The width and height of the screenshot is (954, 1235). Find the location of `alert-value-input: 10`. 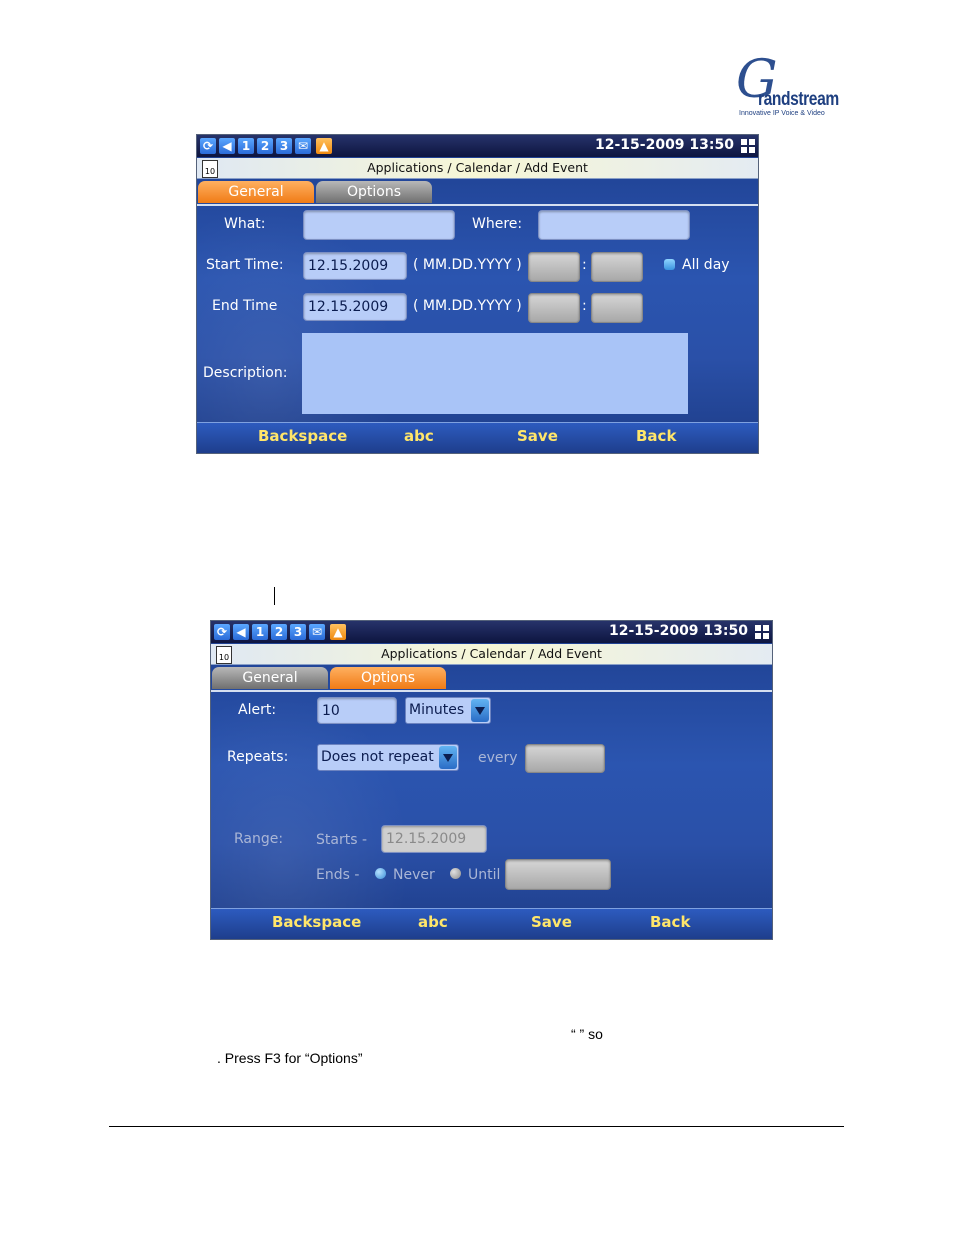

alert-value-input: 10 is located at coordinates (357, 710).